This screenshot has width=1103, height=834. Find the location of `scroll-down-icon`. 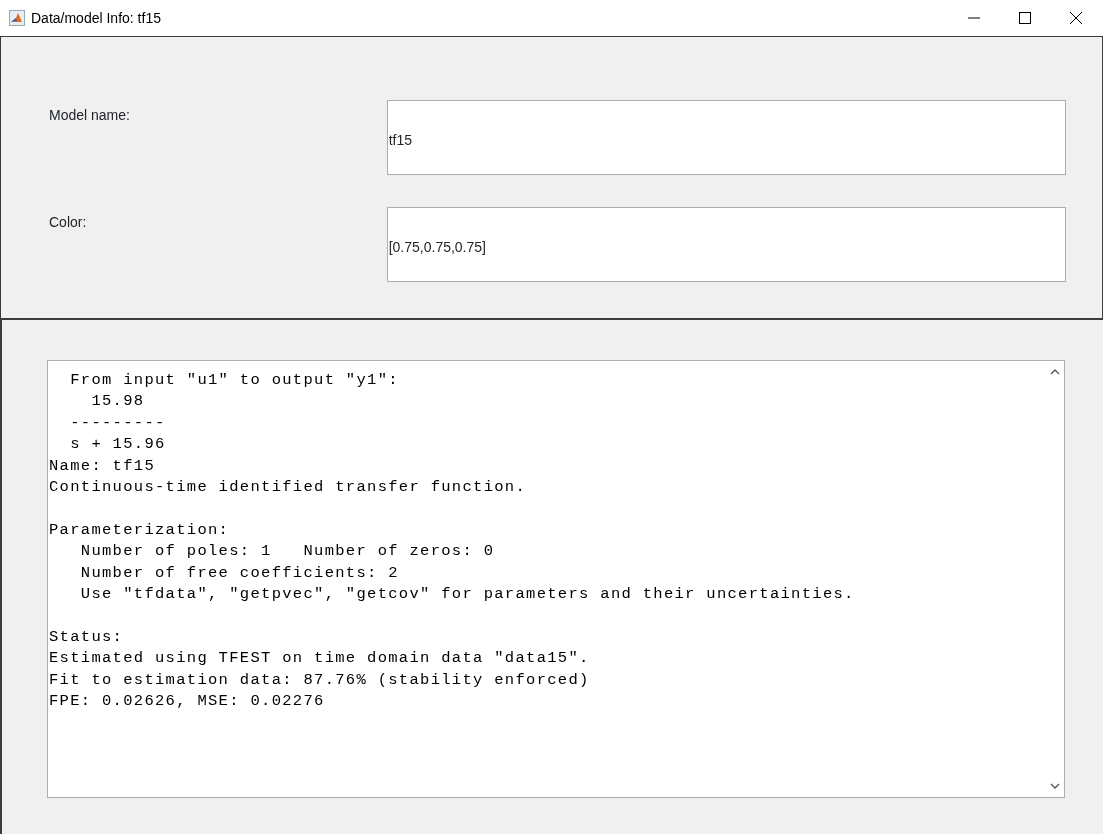

scroll-down-icon is located at coordinates (1055, 786).